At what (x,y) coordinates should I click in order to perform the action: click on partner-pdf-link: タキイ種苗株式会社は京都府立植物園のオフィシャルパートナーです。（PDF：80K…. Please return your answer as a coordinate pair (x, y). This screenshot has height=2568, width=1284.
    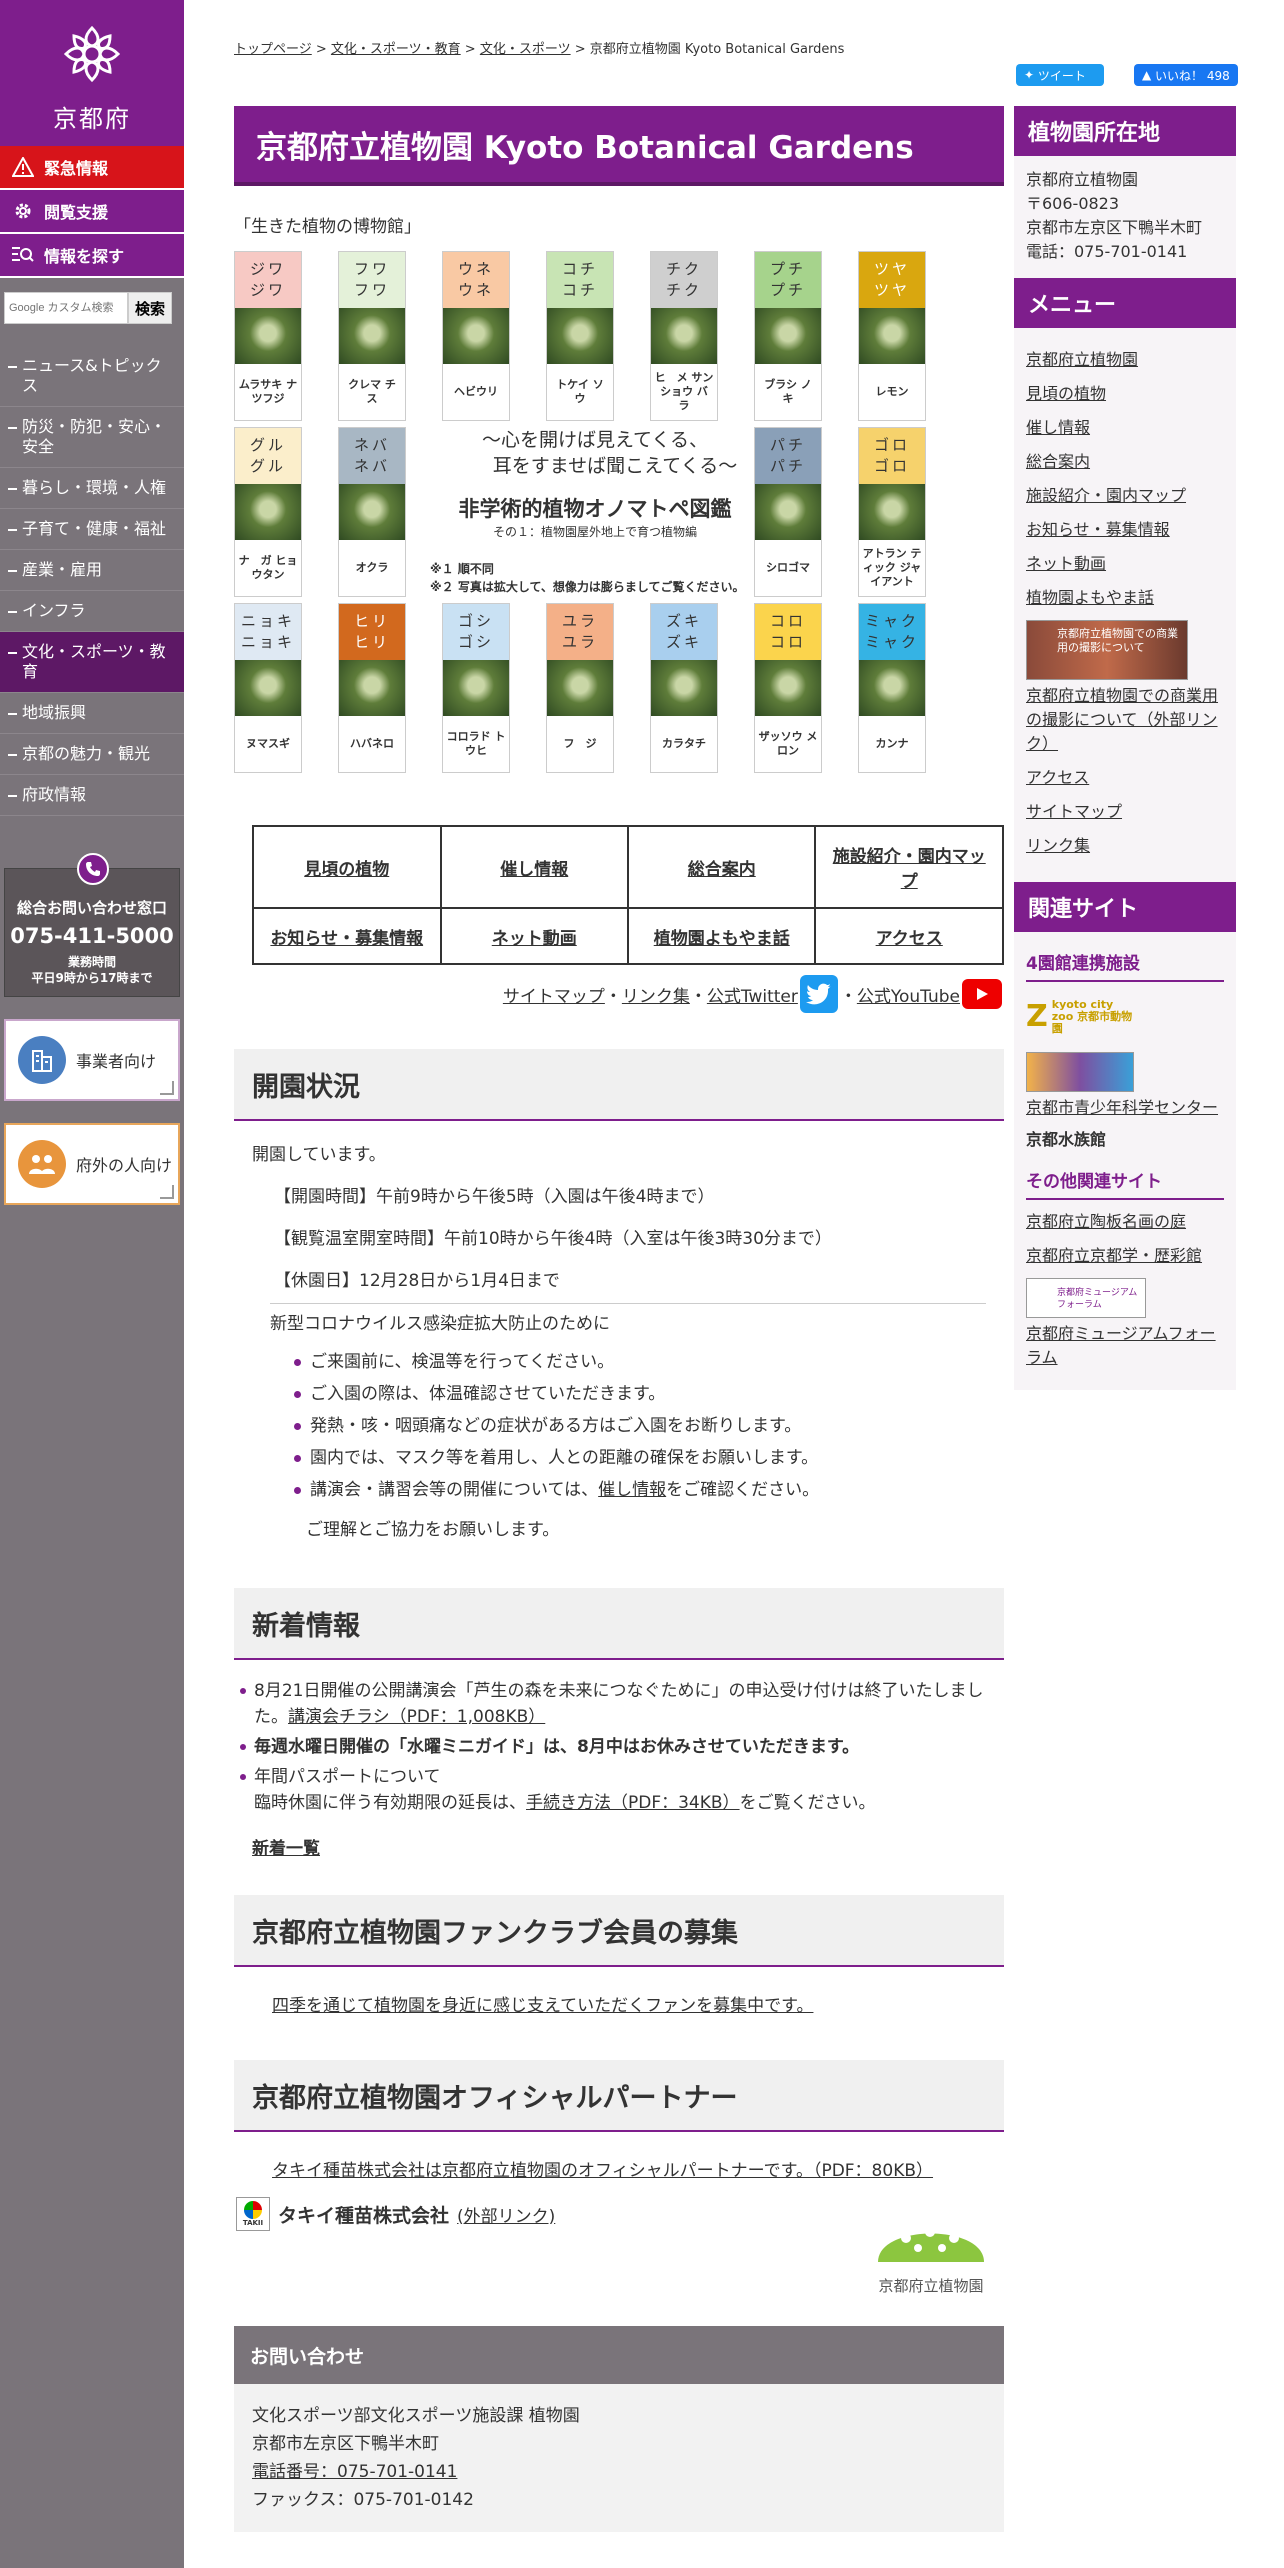
    Looking at the image, I should click on (602, 2171).